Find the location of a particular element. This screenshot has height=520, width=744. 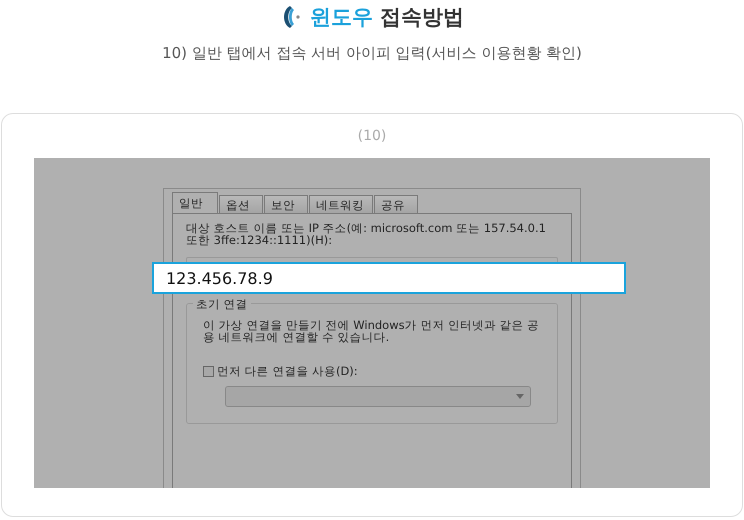

dropdown-arrow-icon is located at coordinates (520, 396).